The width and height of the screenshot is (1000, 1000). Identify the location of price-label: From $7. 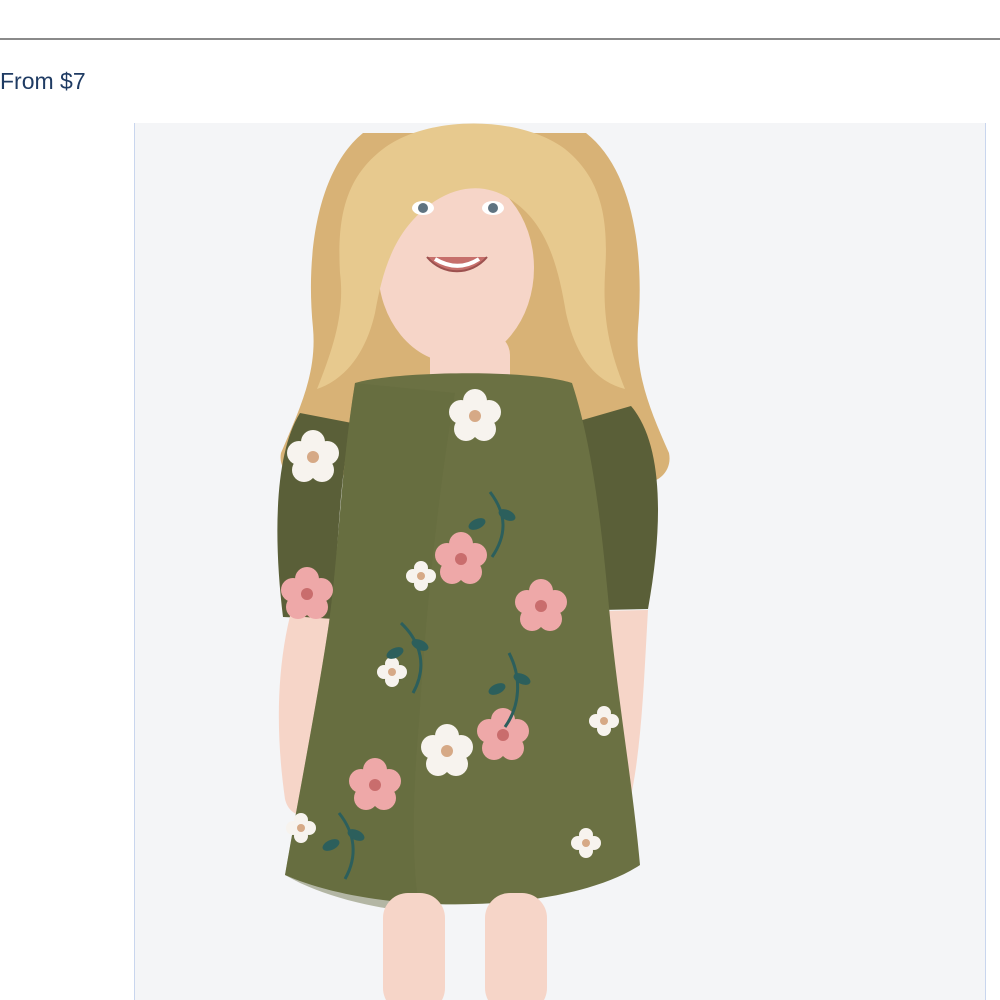
(43, 81).